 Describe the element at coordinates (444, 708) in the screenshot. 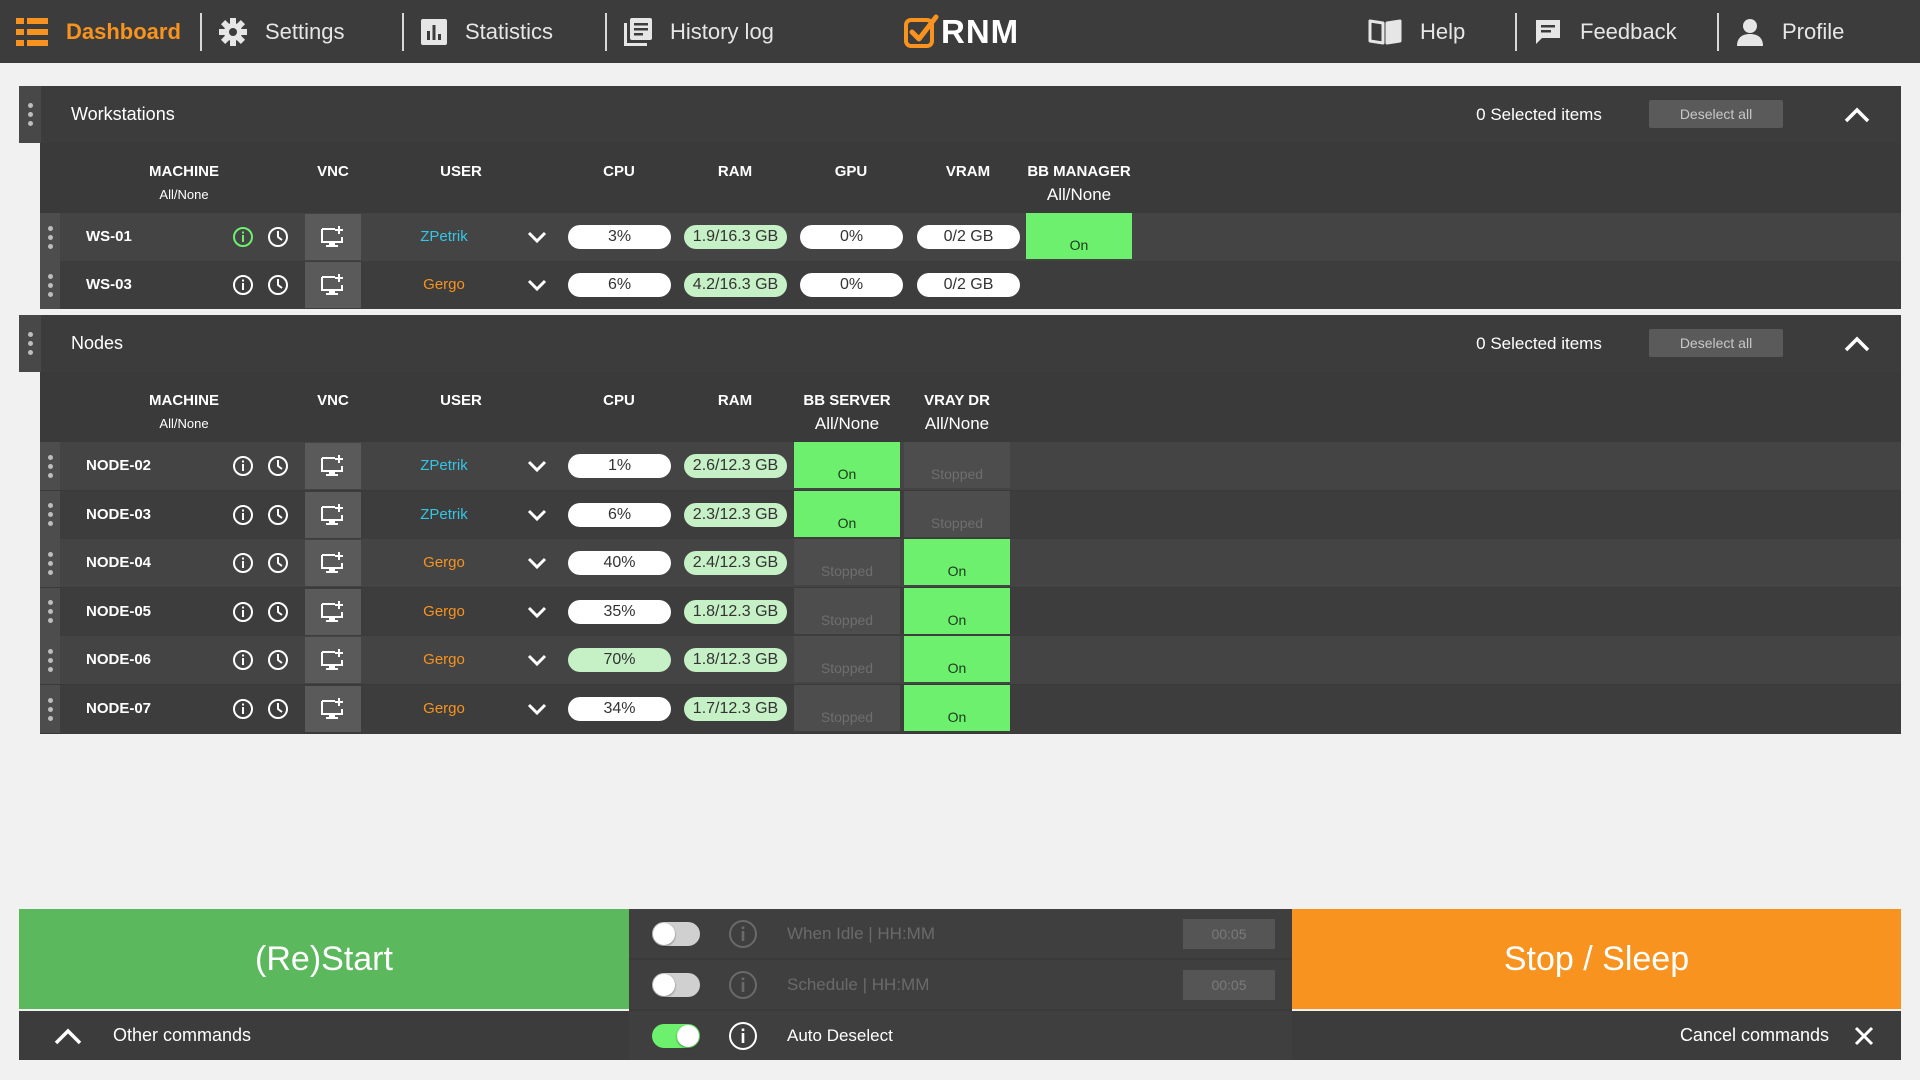

I see `user-name: Gergo` at that location.